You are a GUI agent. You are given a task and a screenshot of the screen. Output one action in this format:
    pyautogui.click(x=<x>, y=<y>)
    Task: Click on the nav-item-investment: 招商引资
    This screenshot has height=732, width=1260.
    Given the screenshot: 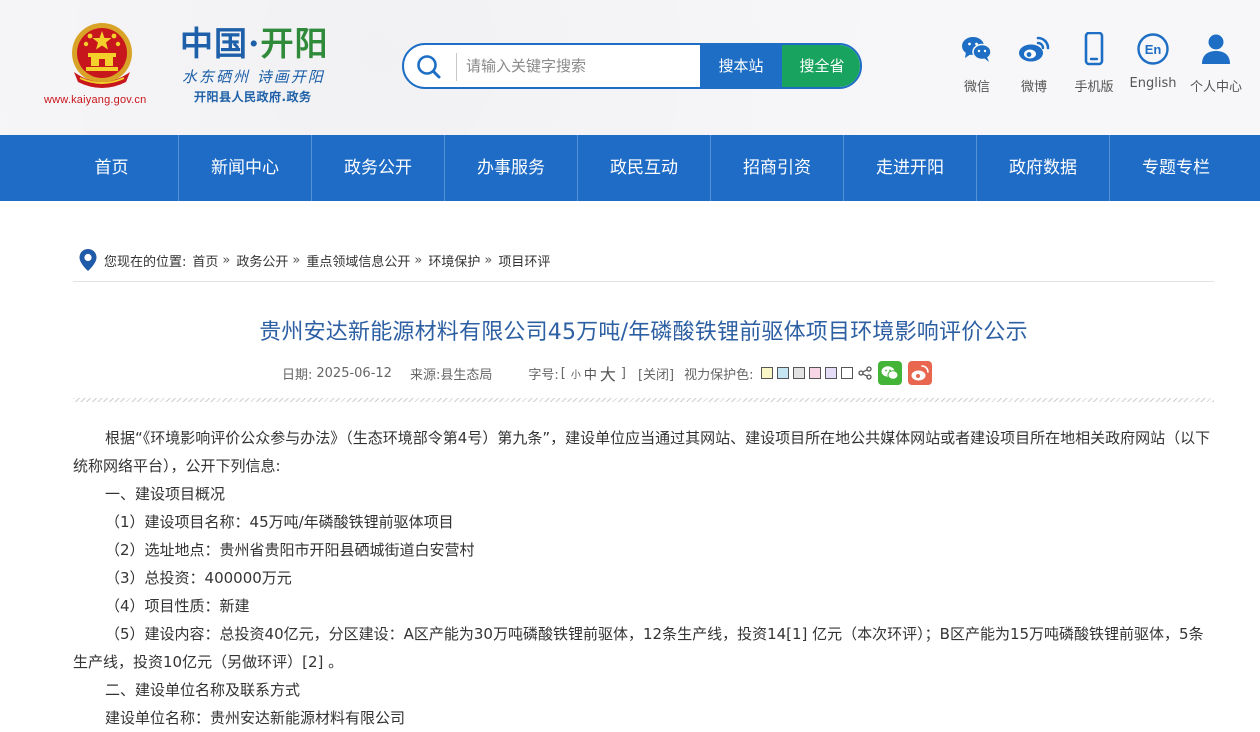 What is the action you would take?
    pyautogui.click(x=777, y=168)
    